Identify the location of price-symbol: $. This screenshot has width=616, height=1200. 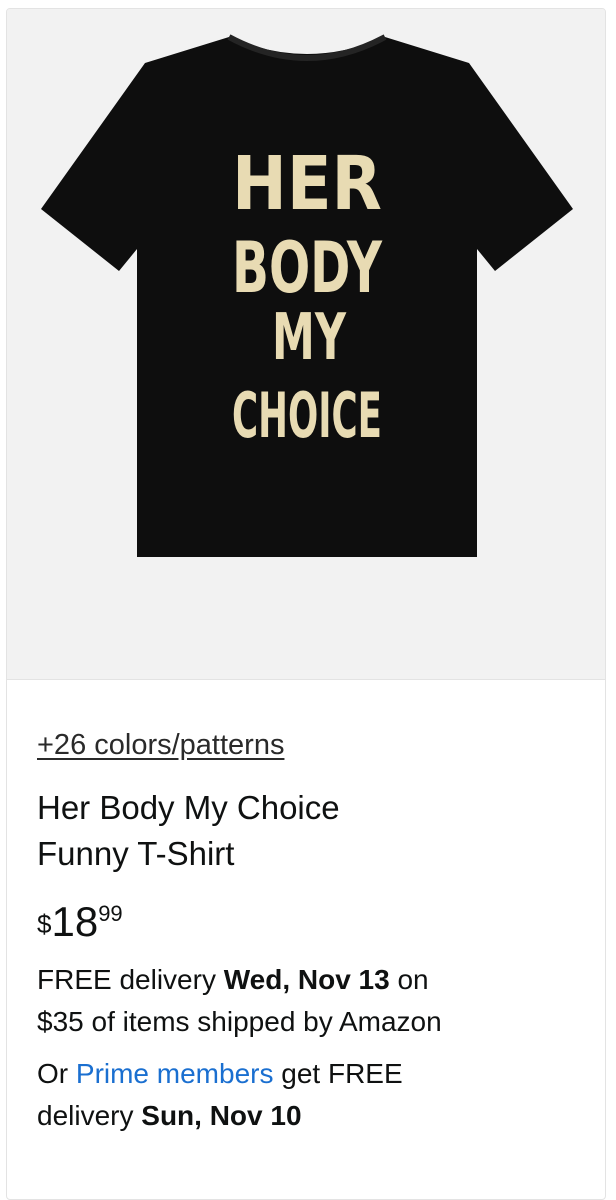
(44, 924).